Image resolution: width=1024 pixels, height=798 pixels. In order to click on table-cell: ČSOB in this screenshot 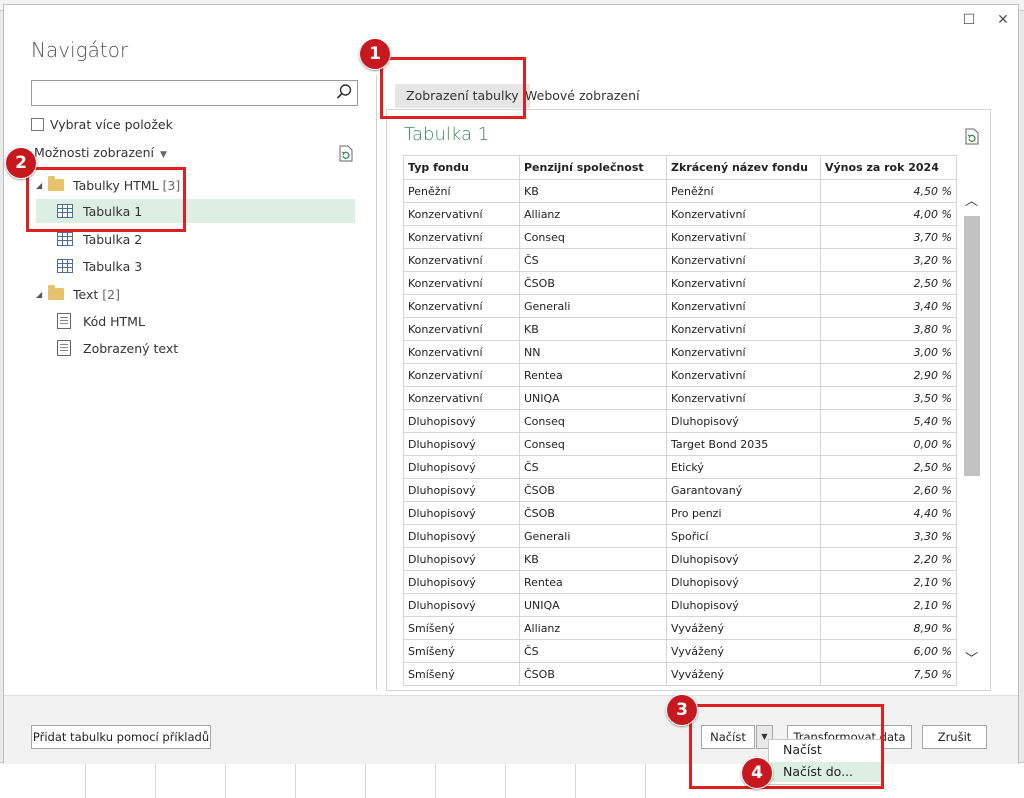, I will do `click(593, 283)`.